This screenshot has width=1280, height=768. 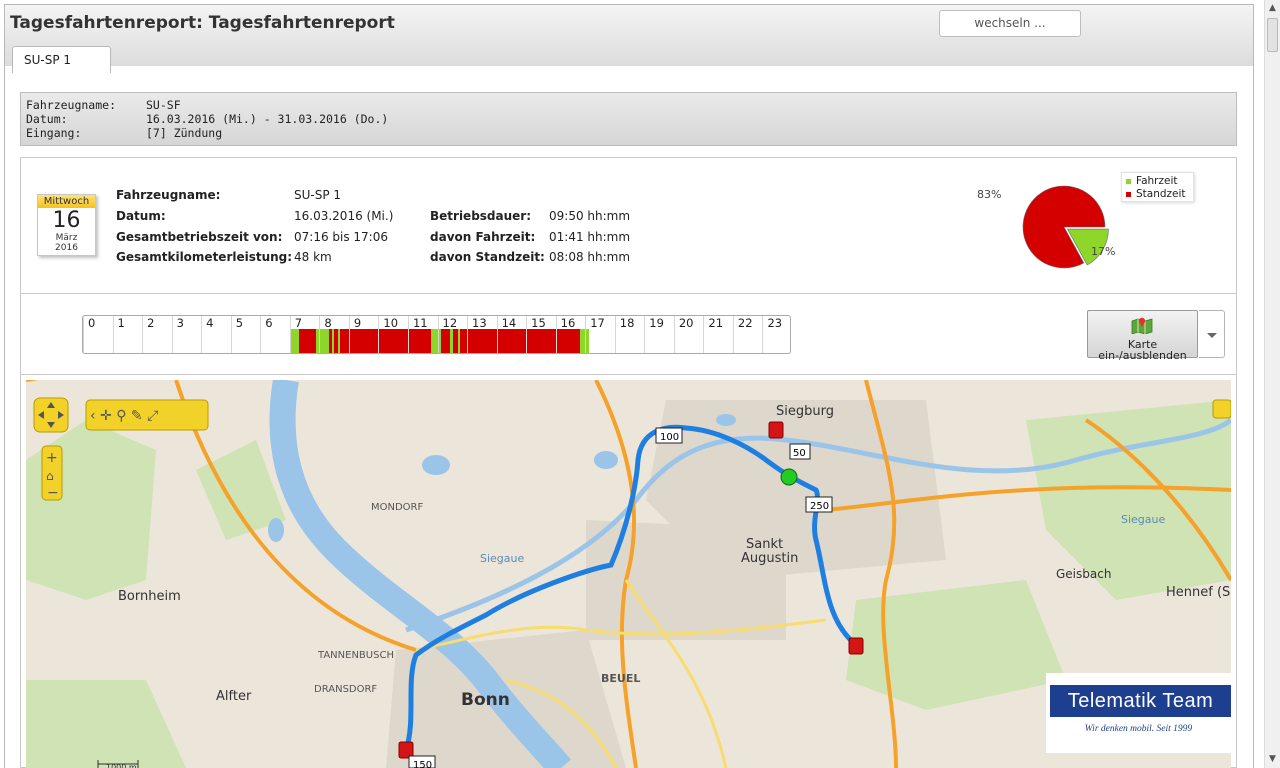 What do you see at coordinates (450, 323) in the screenshot?
I see `timeline-hour-label: 12` at bounding box center [450, 323].